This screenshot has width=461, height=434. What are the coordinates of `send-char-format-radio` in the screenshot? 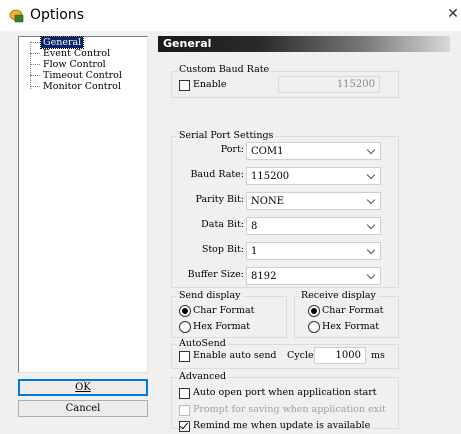 It's located at (185, 311).